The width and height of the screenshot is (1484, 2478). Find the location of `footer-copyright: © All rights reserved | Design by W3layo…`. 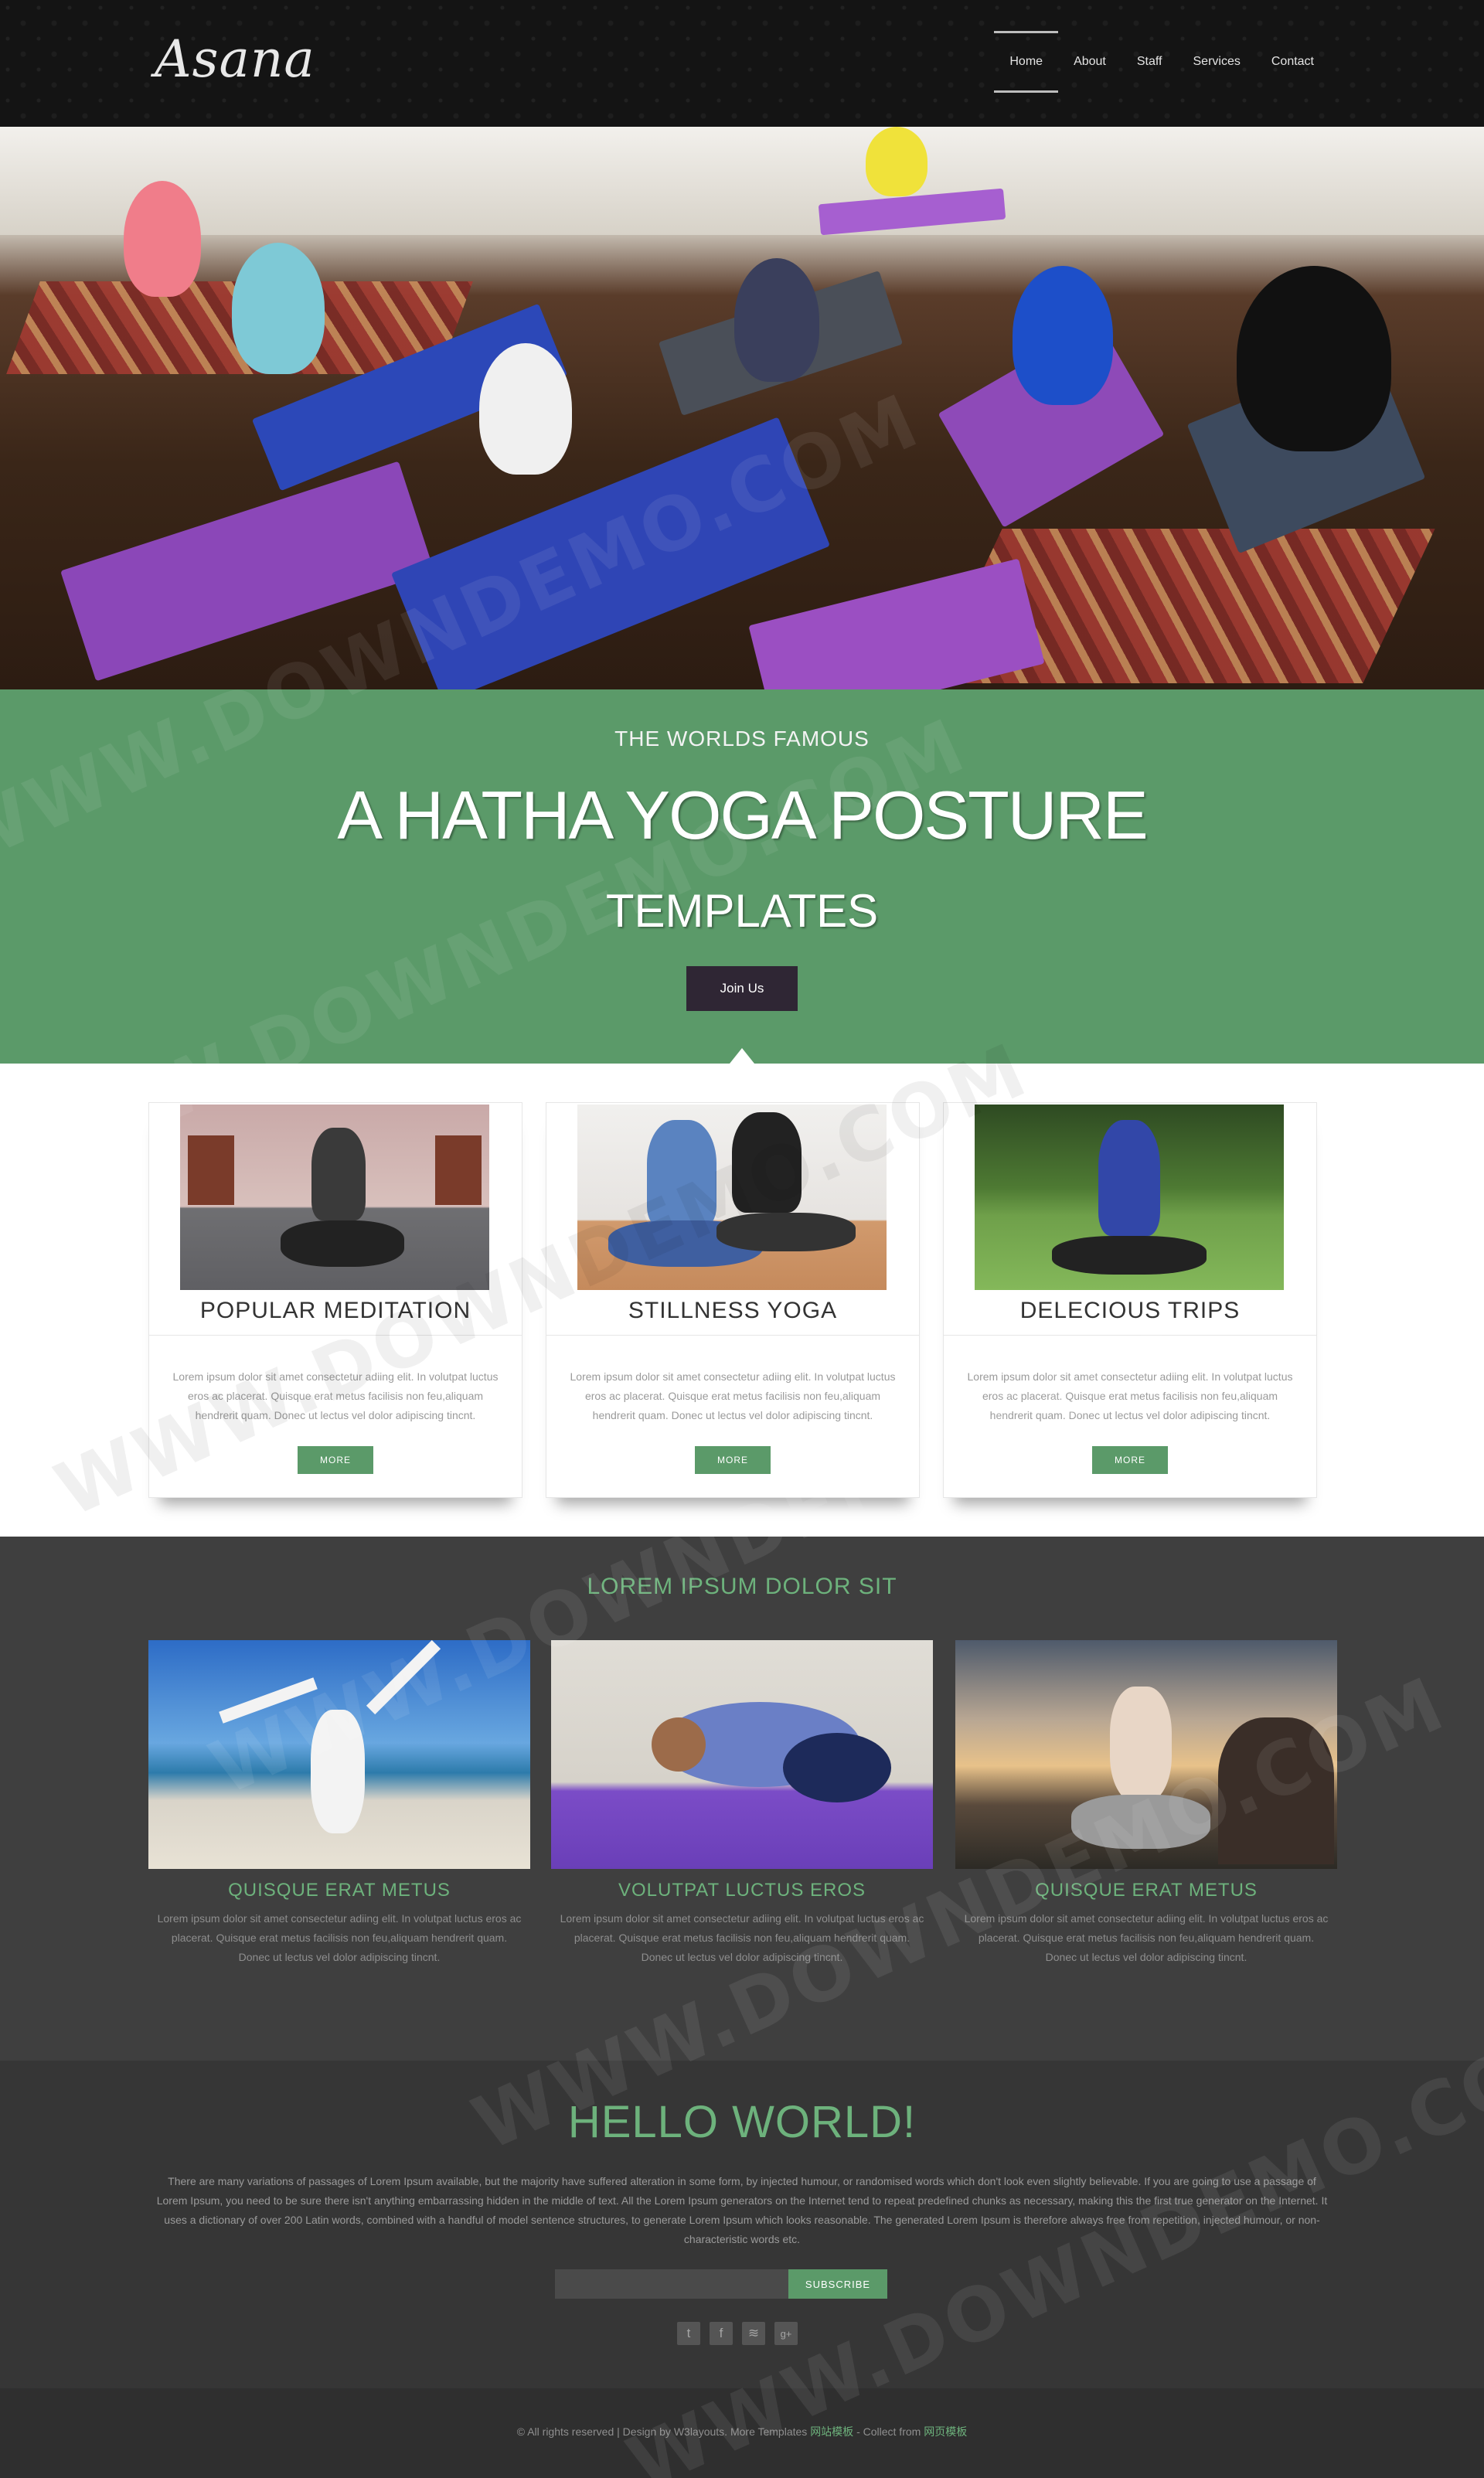

footer-copyright: © All rights reserved | Design by W3layo… is located at coordinates (742, 2431).